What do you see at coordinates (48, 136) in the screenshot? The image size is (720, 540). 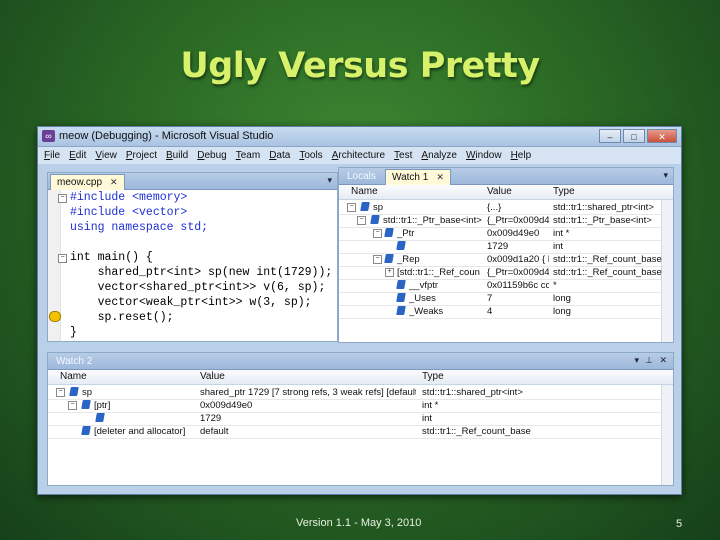 I see `visual-studio-icon: ∞` at bounding box center [48, 136].